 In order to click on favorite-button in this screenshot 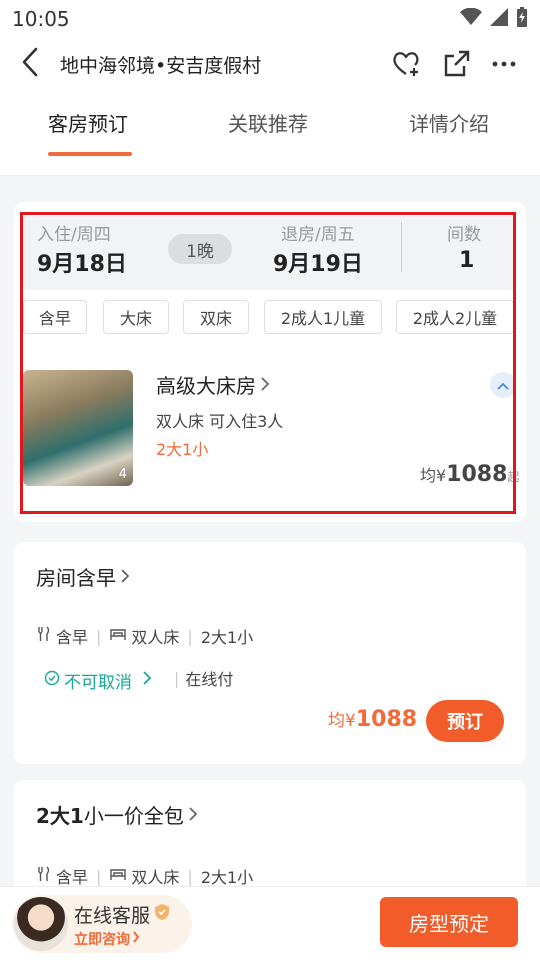, I will do `click(407, 64)`.